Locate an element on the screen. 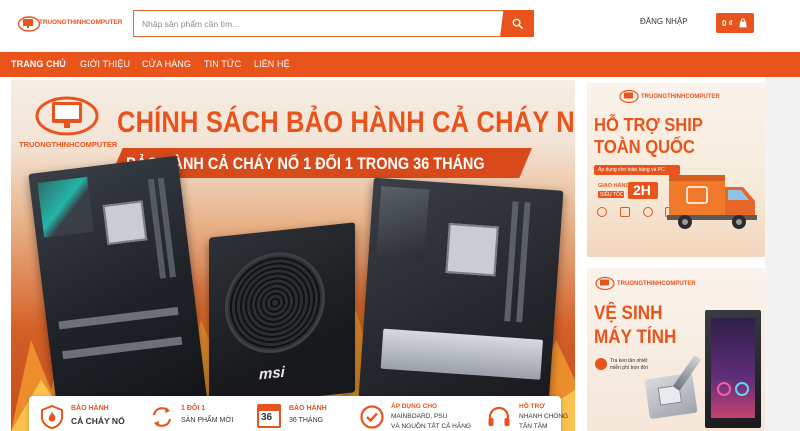 The image size is (800, 431). check-badge-icon is located at coordinates (372, 417).